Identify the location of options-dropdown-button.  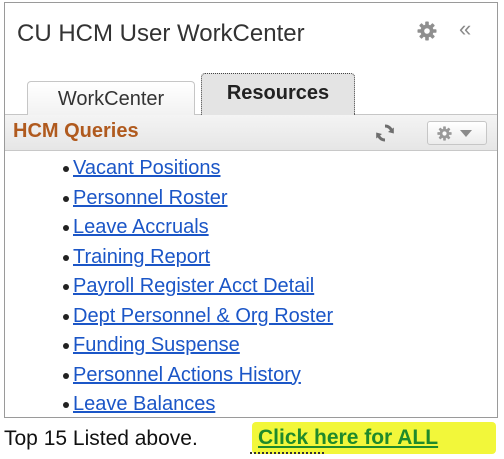
(457, 133).